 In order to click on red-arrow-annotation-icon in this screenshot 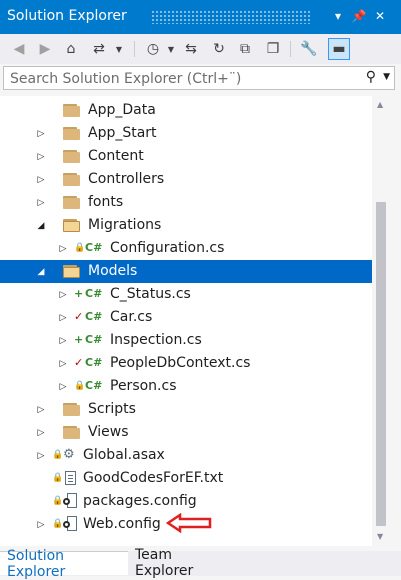, I will do `click(189, 523)`.